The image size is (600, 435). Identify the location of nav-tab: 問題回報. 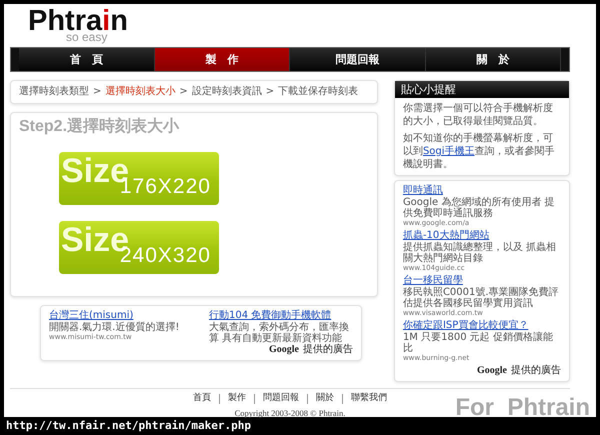
(358, 59).